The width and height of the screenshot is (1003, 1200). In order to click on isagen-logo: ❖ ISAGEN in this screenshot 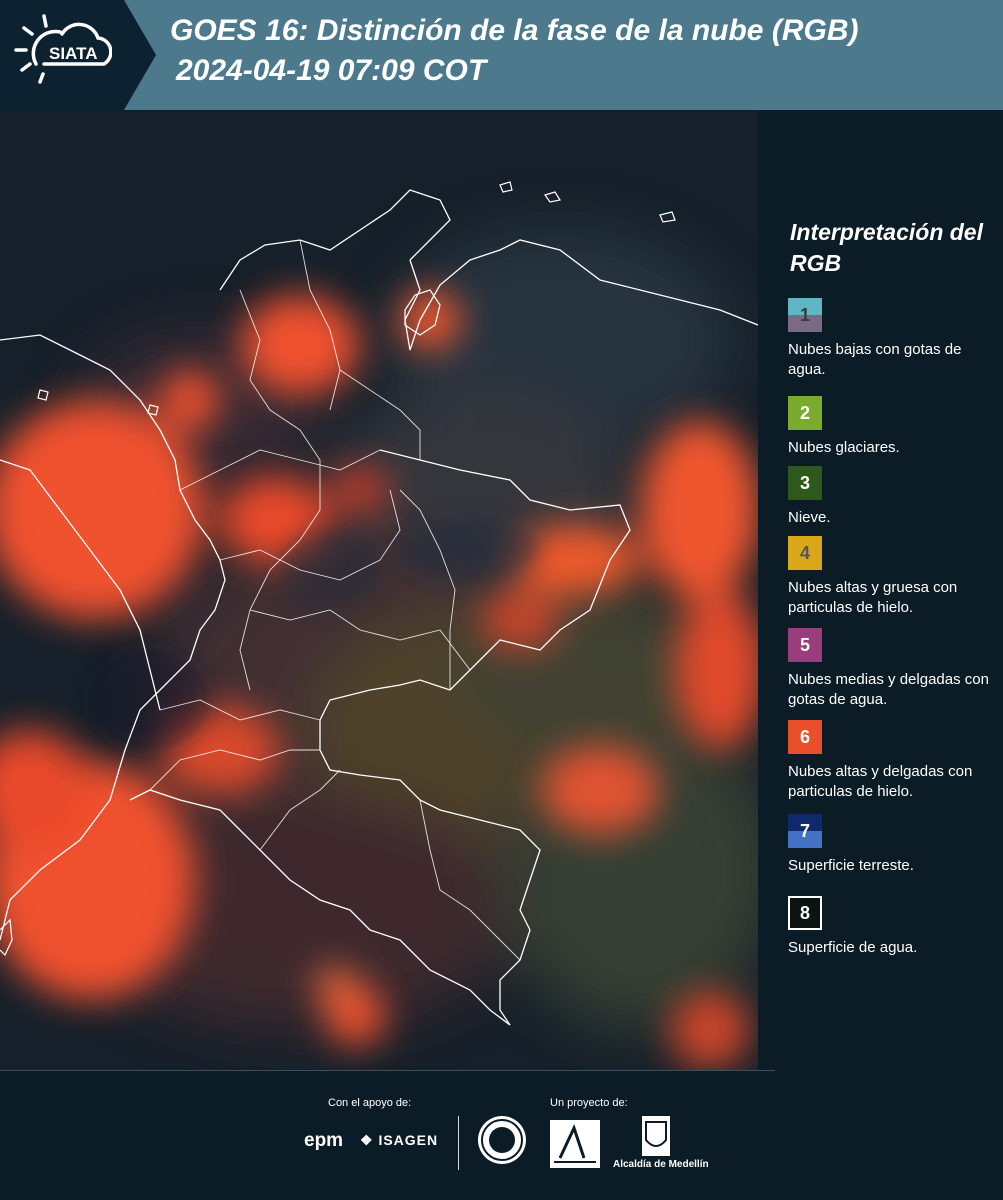, I will do `click(399, 1140)`.